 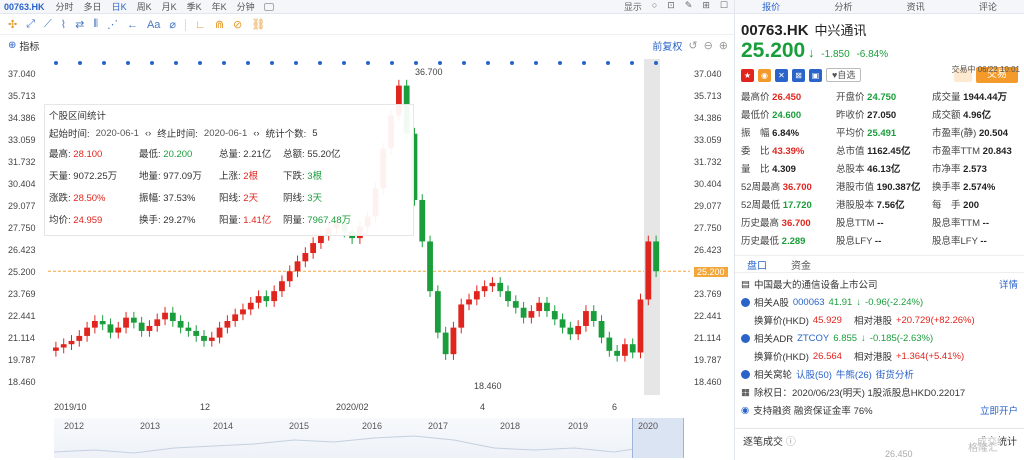 I want to click on fibonacci-icon: ⫴, so click(x=95, y=24).